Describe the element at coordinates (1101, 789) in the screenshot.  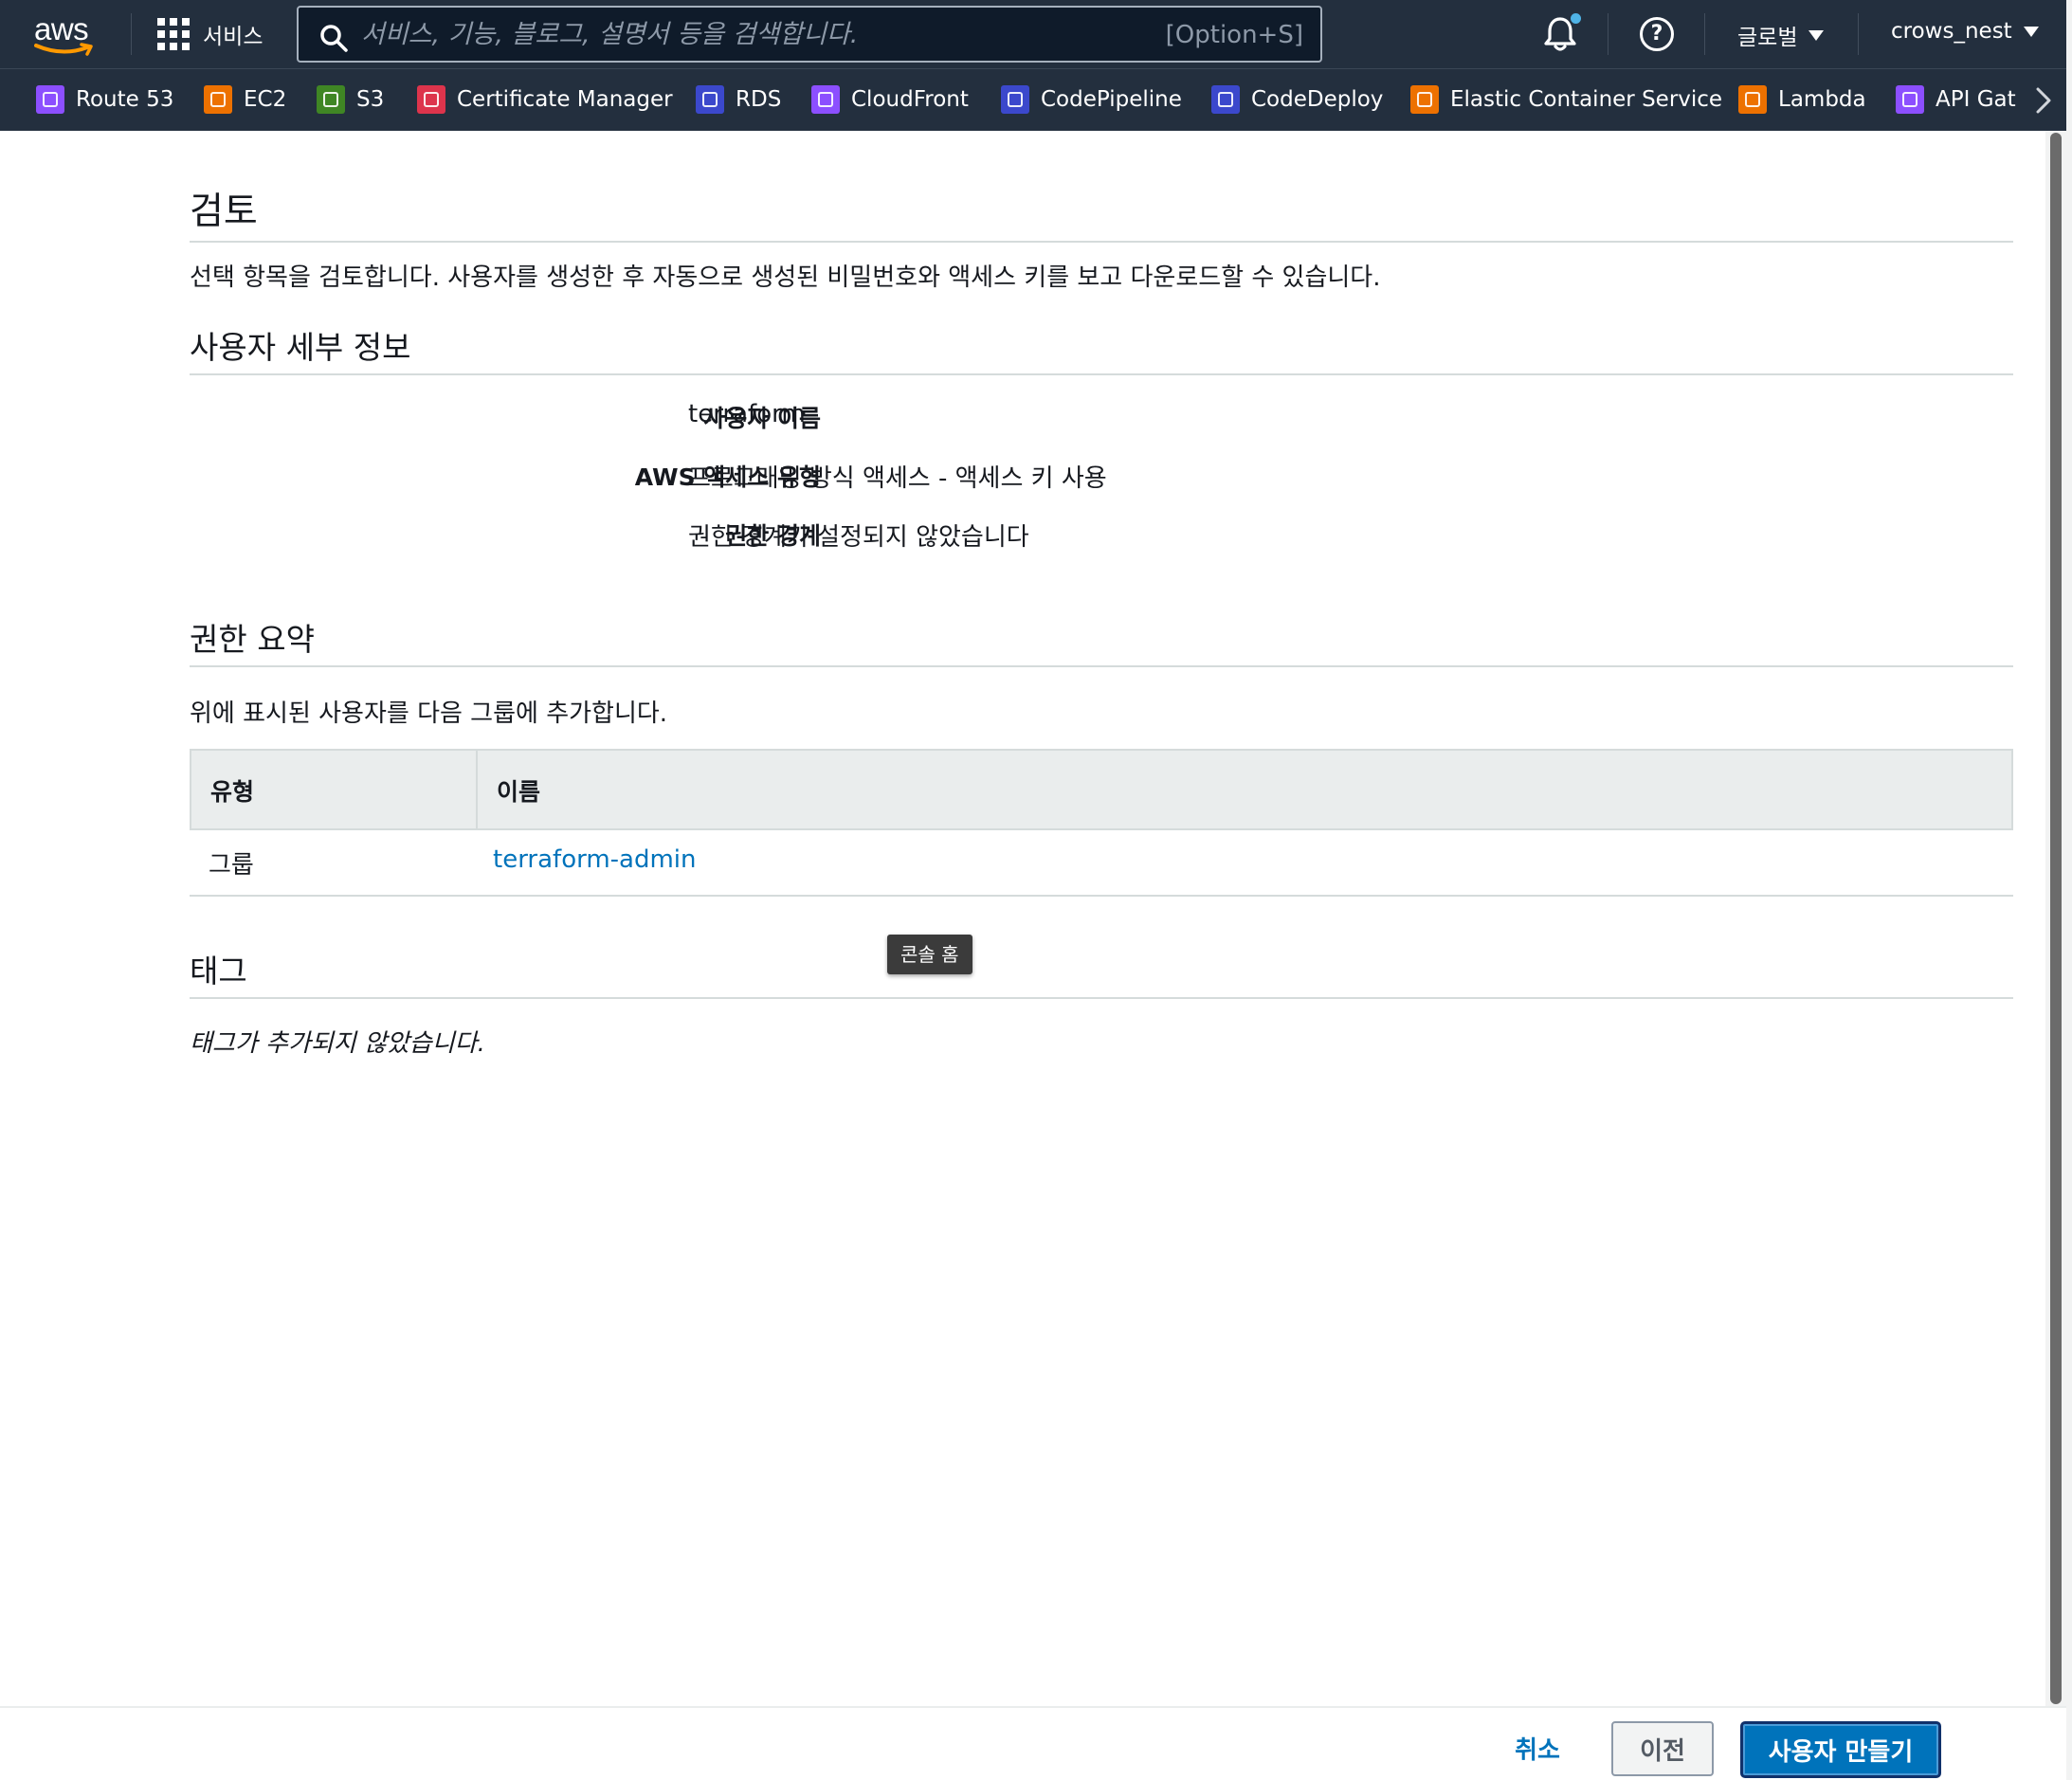
I see `table-header: 유형 이름` at that location.